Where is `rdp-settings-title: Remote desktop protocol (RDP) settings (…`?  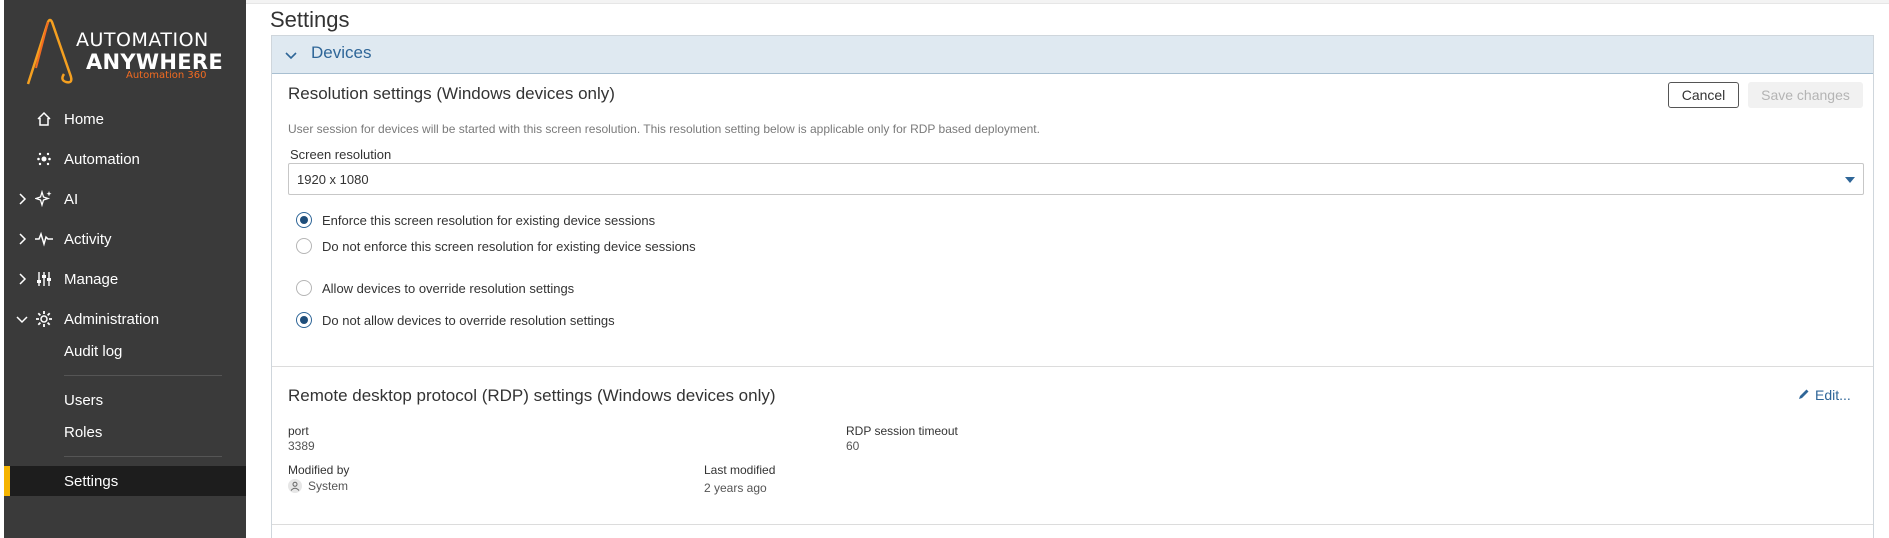
rdp-settings-title: Remote desktop protocol (RDP) settings (… is located at coordinates (532, 395).